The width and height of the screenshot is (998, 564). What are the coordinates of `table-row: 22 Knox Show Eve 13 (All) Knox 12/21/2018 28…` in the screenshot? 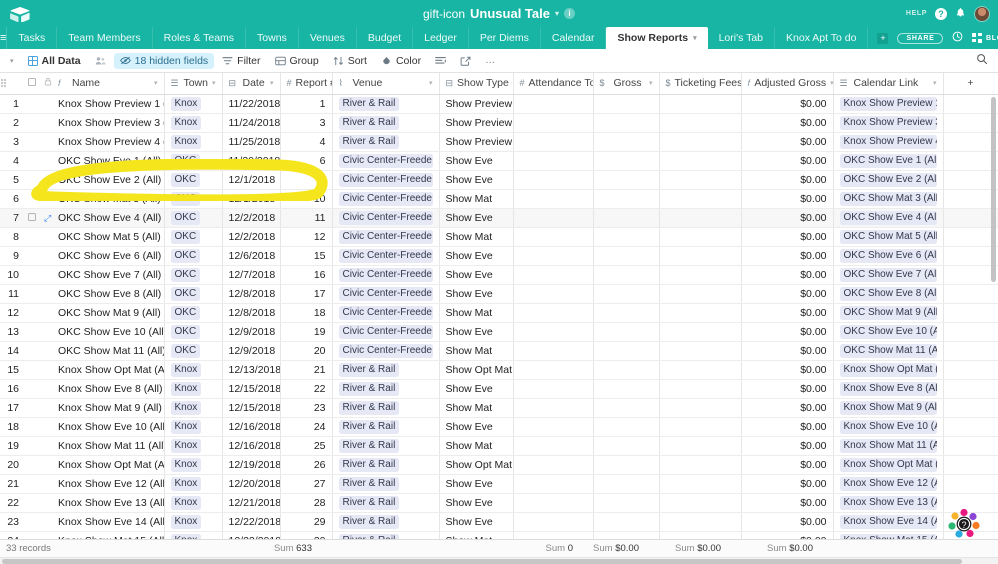 It's located at (499, 503).